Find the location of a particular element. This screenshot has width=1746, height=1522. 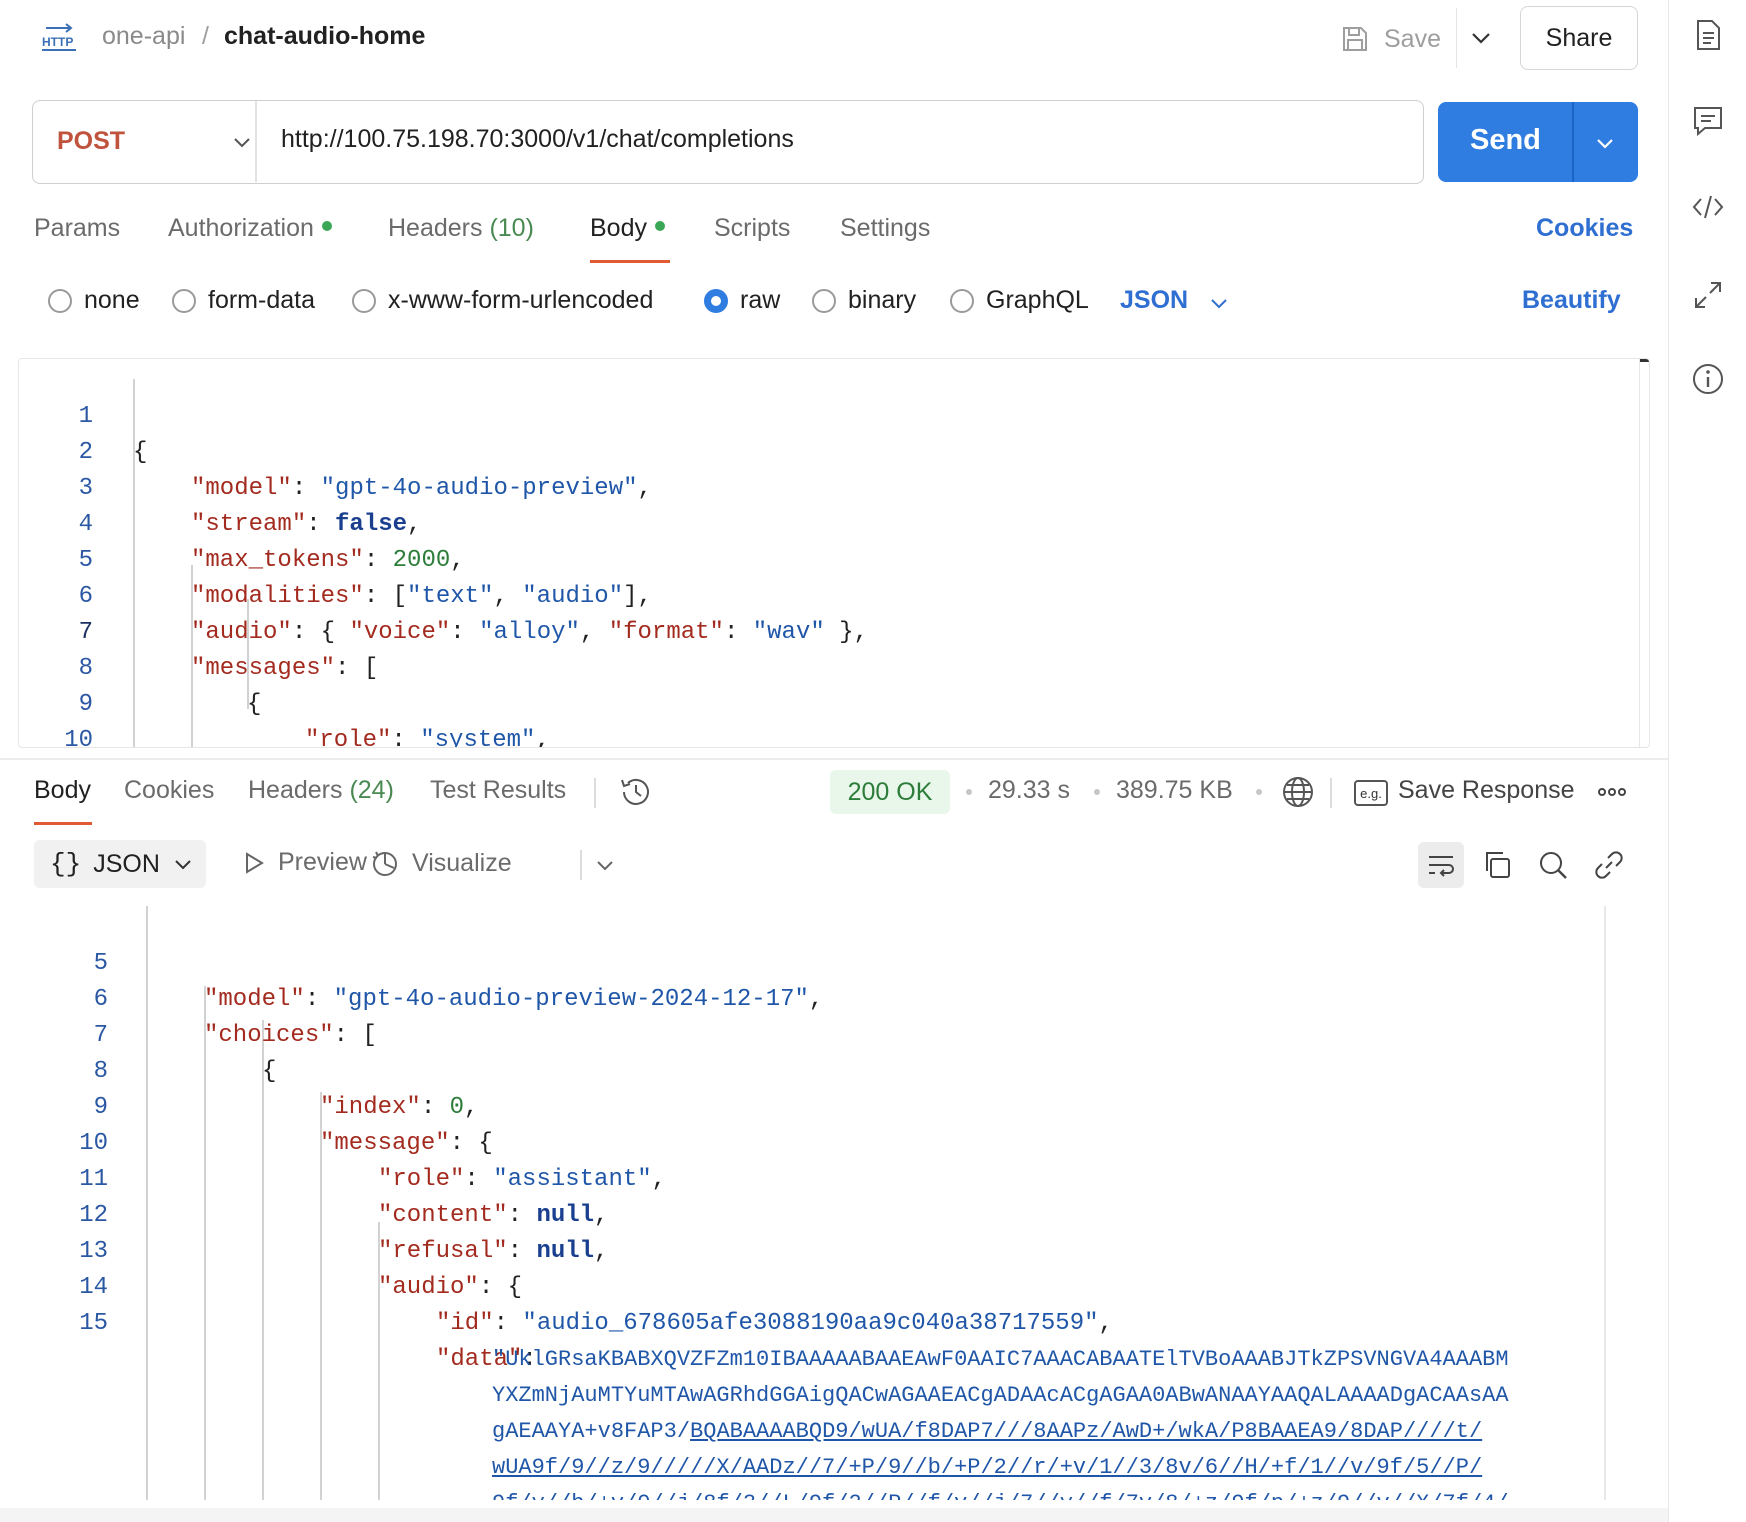

tab-label: Params is located at coordinates (77, 228).